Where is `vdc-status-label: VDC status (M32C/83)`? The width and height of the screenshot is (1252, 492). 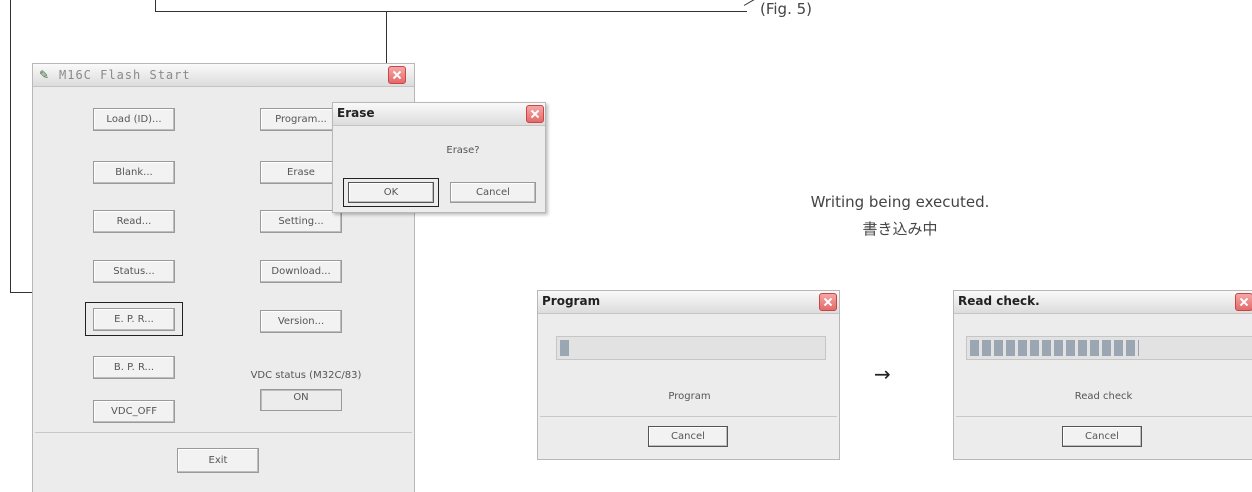 vdc-status-label: VDC status (M32C/83) is located at coordinates (306, 375).